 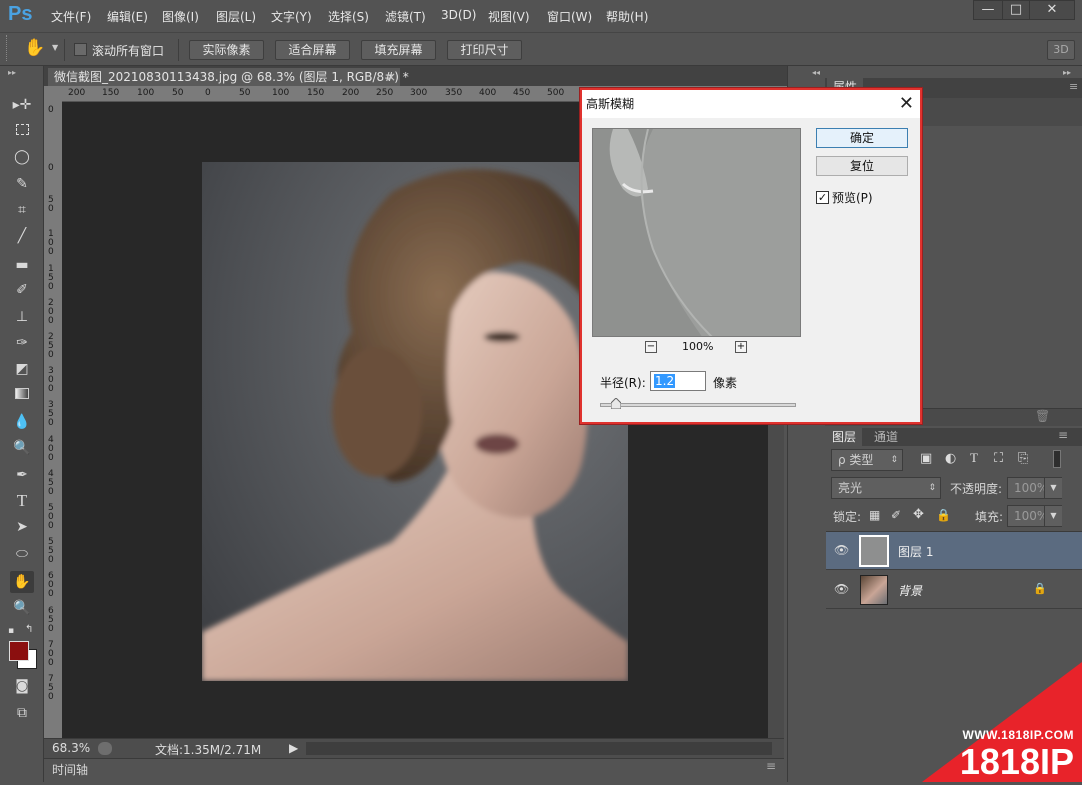 What do you see at coordinates (29, 629) in the screenshot?
I see `swap-colors-icon: ↰` at bounding box center [29, 629].